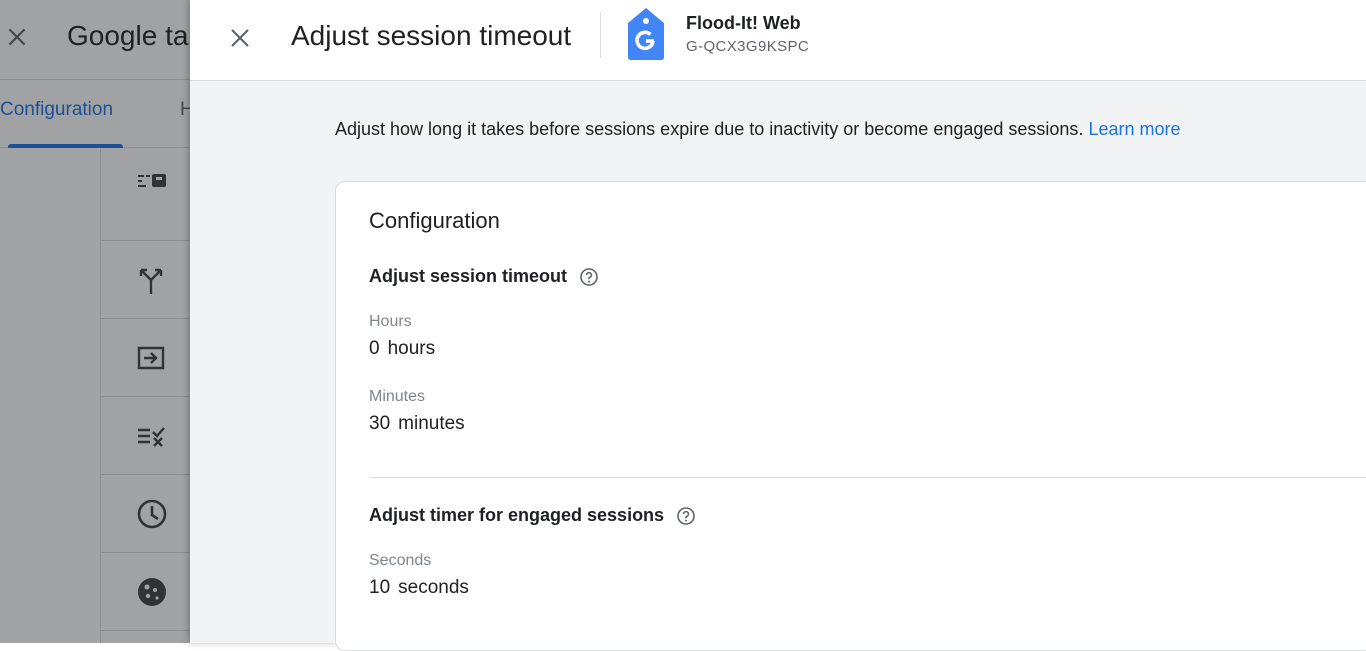 The height and width of the screenshot is (651, 1366). Describe the element at coordinates (646, 34) in the screenshot. I see `tag-icon` at that location.